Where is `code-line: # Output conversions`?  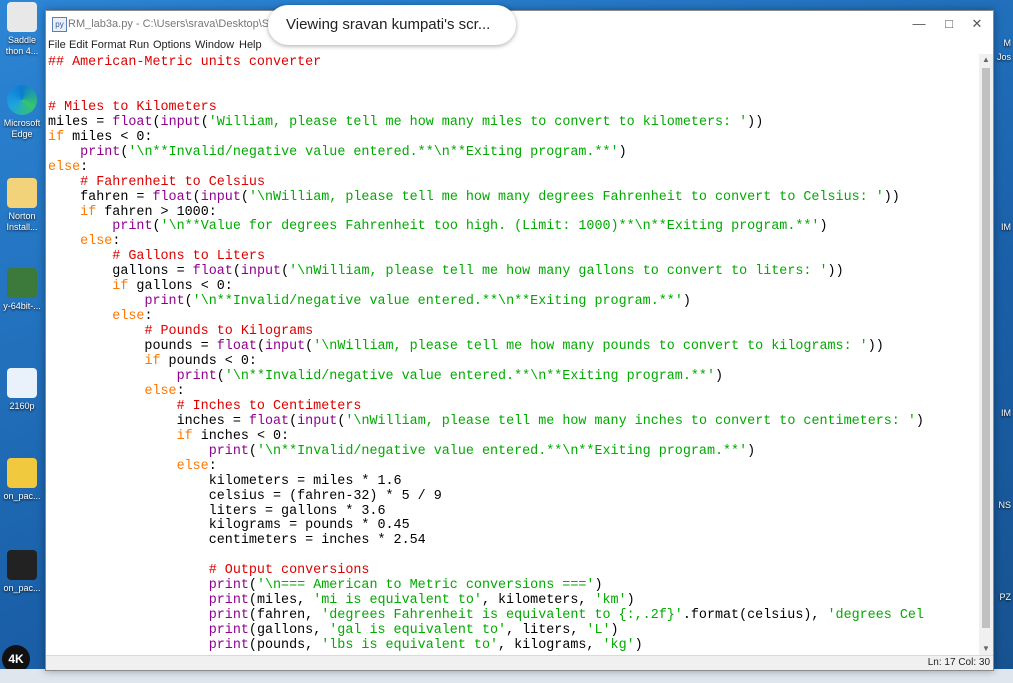
code-line: # Output conversions is located at coordinates (209, 570).